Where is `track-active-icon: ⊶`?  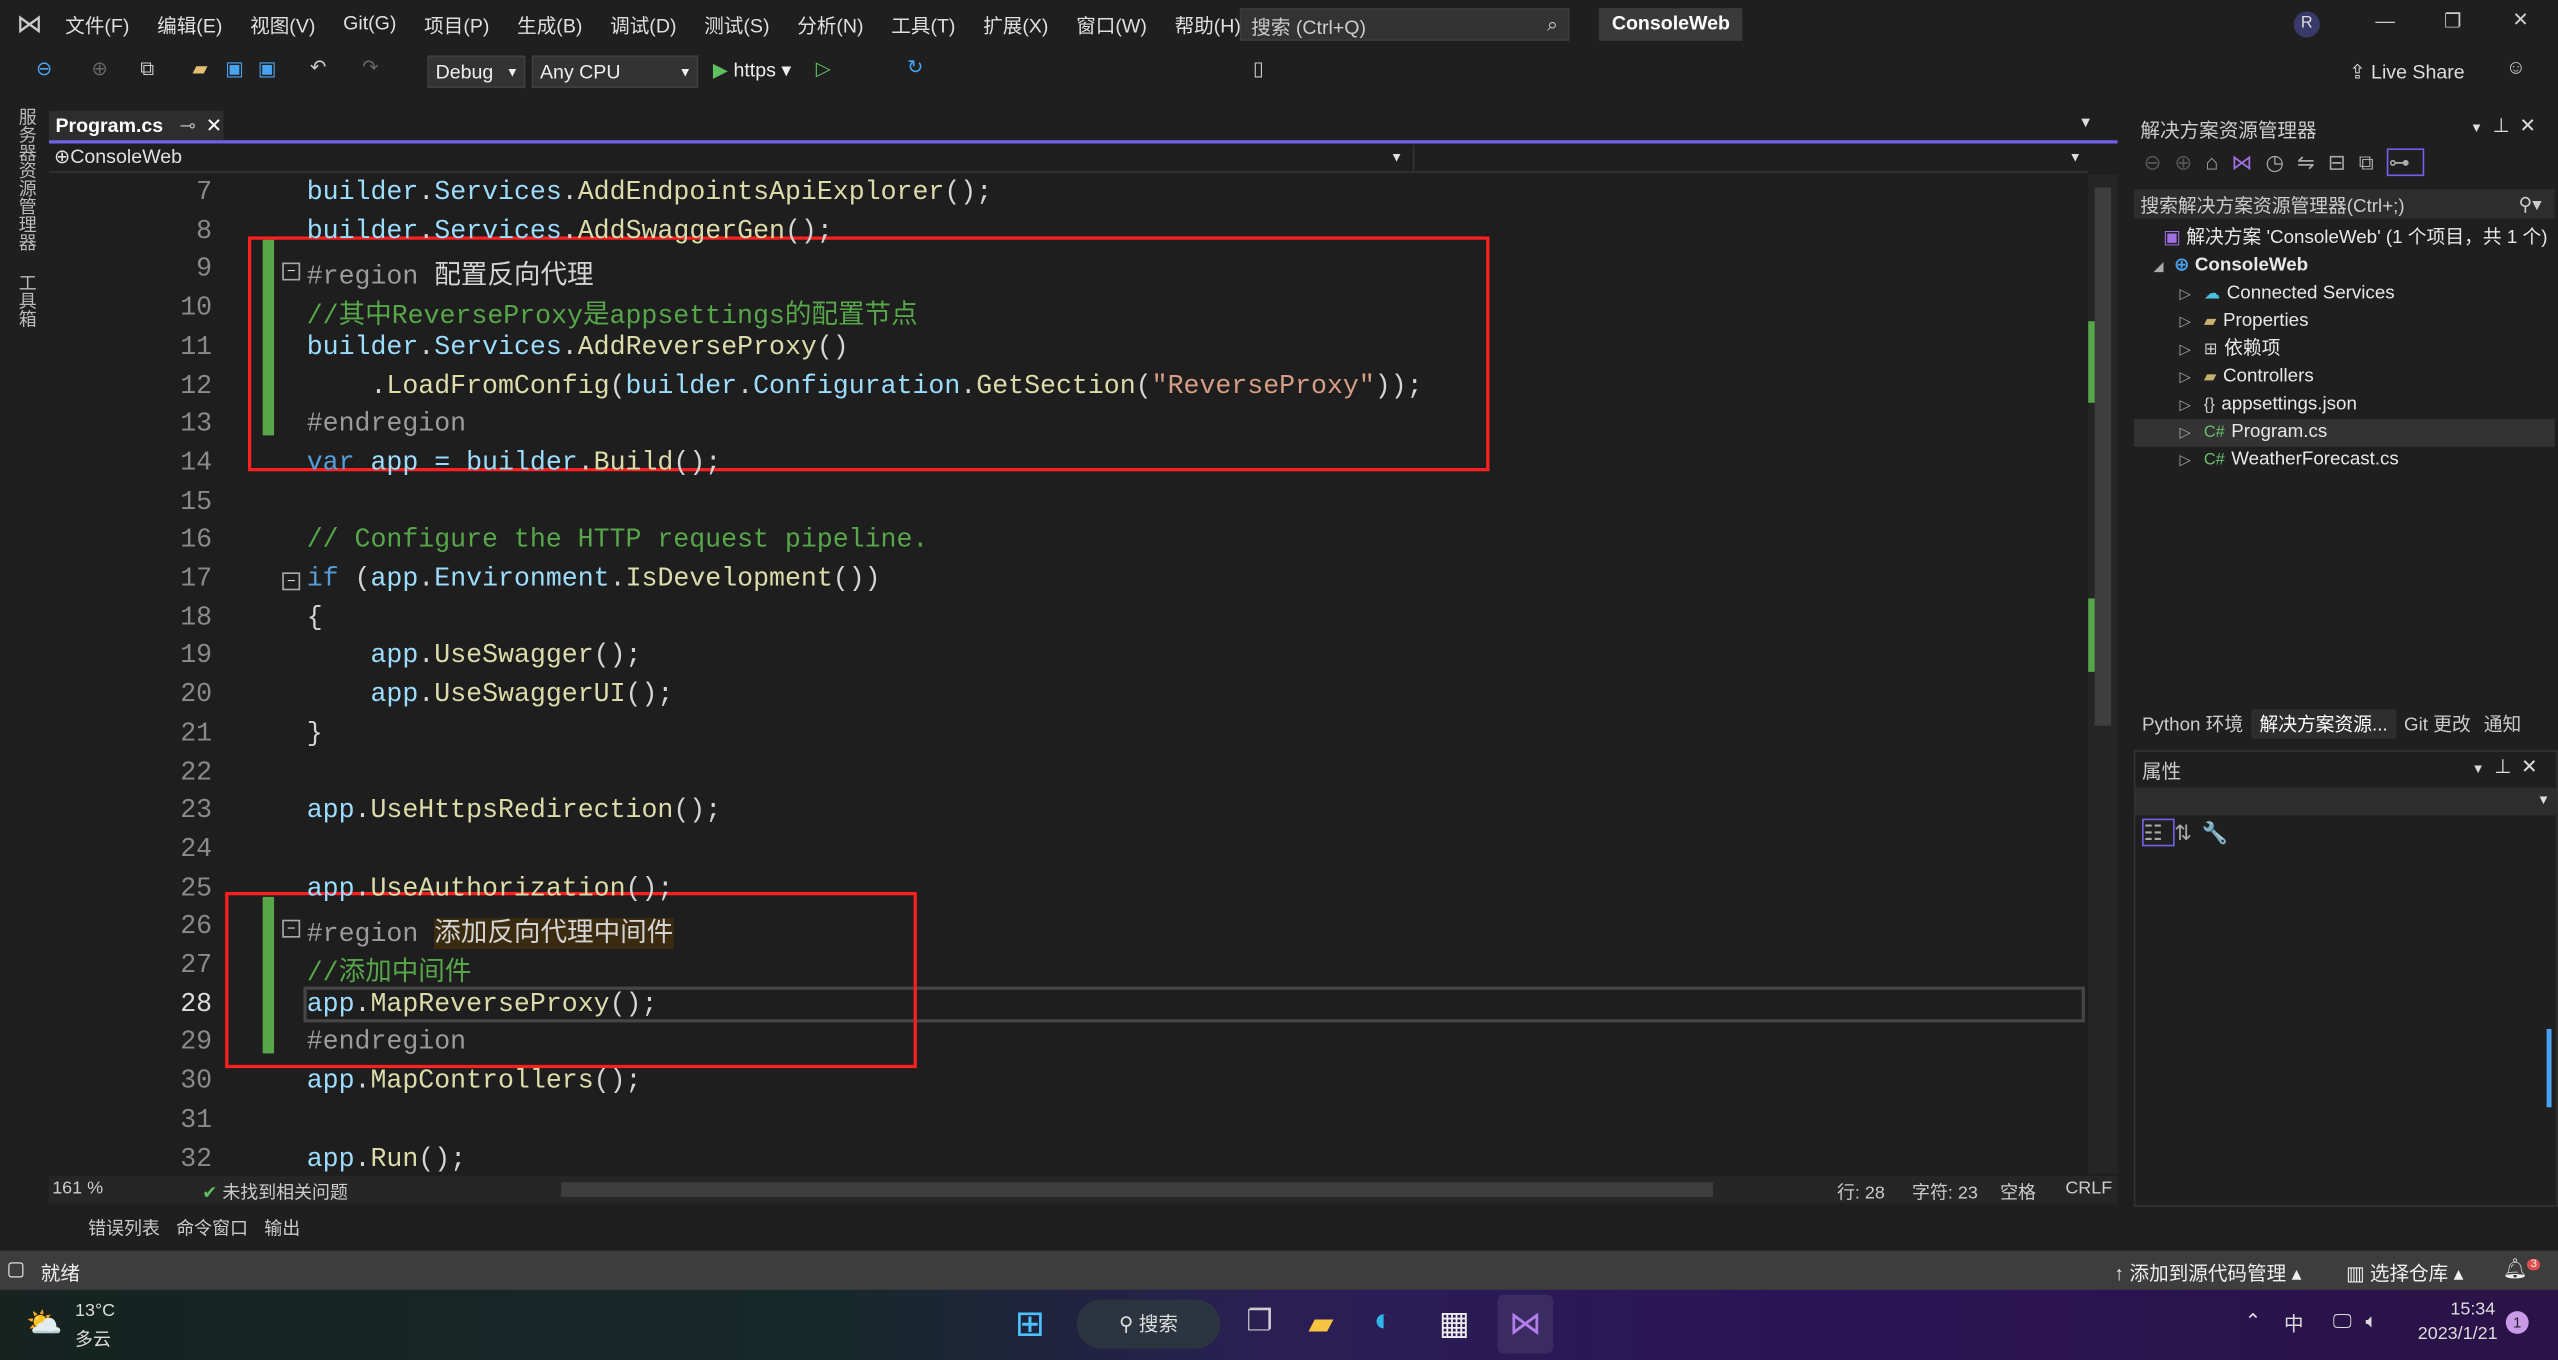 track-active-icon: ⊶ is located at coordinates (2405, 162).